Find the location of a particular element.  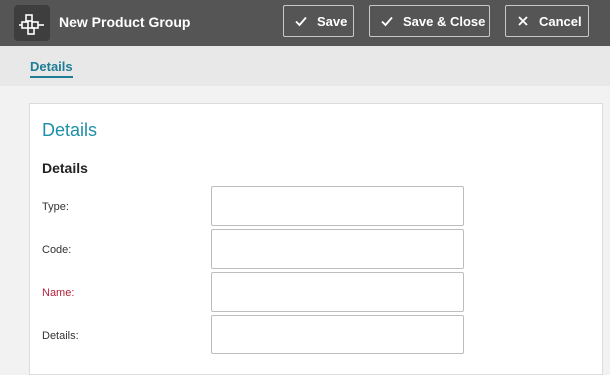

section-title: Details is located at coordinates (65, 168).